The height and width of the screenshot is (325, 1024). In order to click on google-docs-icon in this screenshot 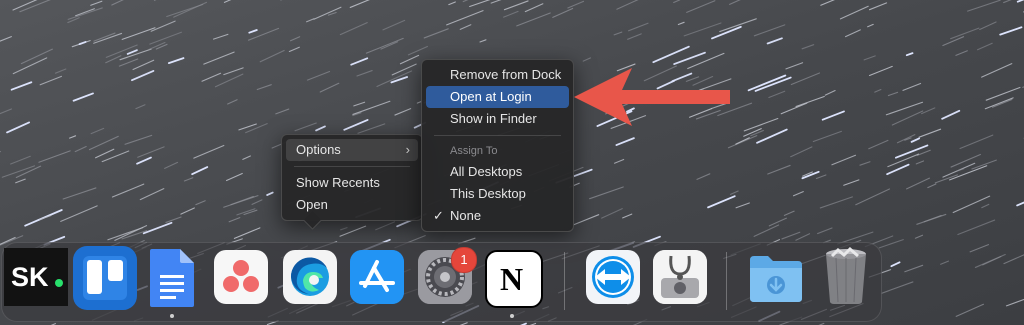, I will do `click(172, 278)`.